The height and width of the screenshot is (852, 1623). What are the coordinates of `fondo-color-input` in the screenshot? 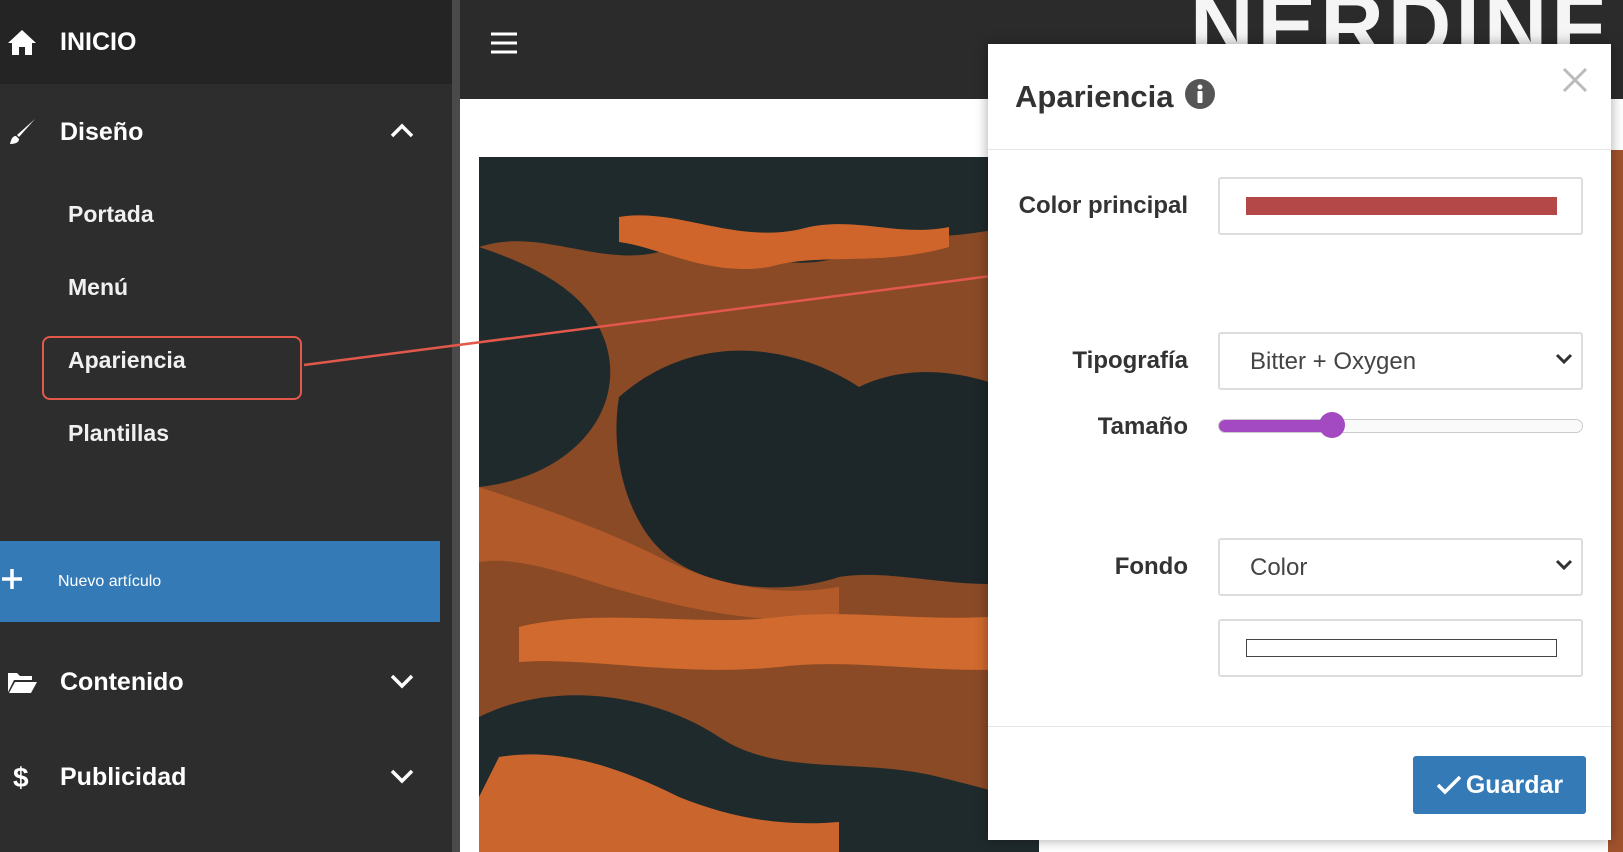 It's located at (1400, 648).